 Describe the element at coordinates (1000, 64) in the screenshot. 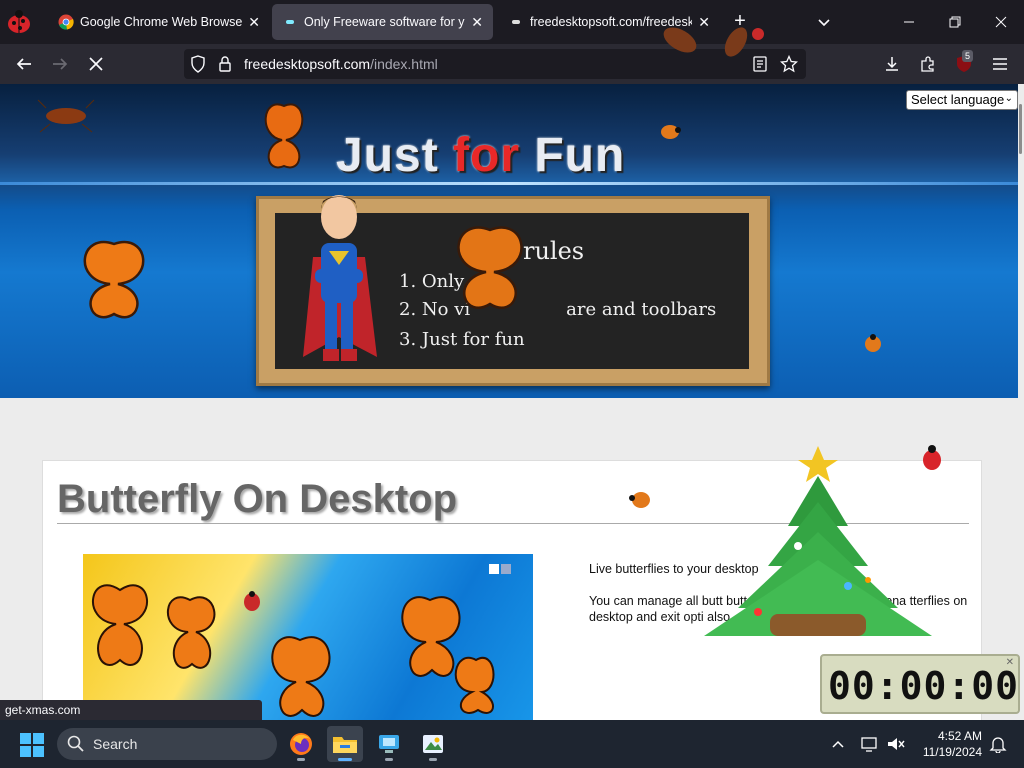

I see `hamburger-menu-icon` at that location.